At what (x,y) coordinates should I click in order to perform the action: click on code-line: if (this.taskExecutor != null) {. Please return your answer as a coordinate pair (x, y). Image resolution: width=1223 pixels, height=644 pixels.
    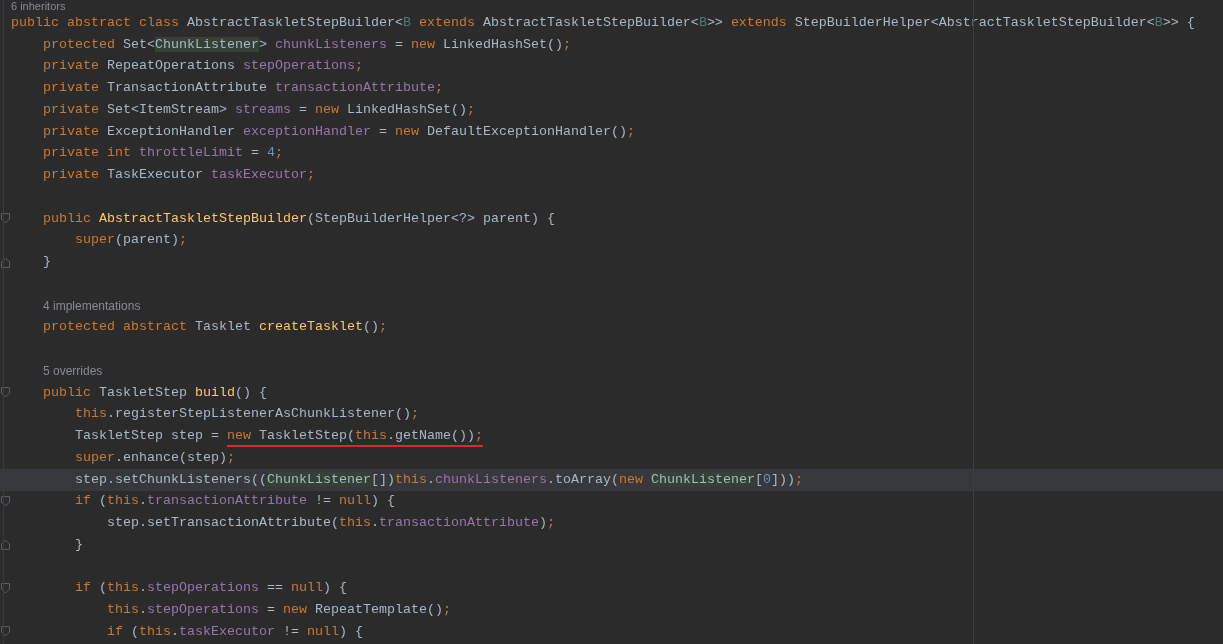
    Looking at the image, I should click on (235, 631).